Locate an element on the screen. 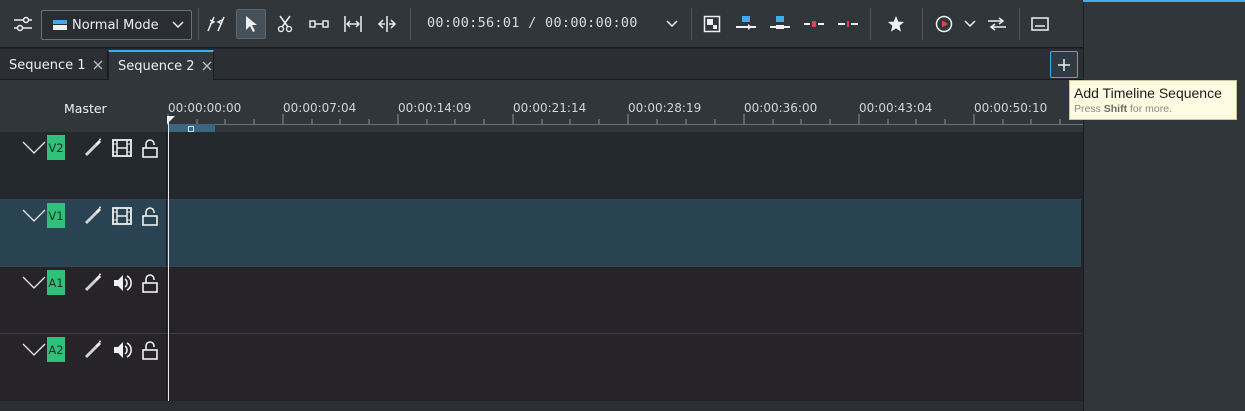 The width and height of the screenshot is (1245, 411). edit-mode-label: Normal Mode is located at coordinates (115, 25).